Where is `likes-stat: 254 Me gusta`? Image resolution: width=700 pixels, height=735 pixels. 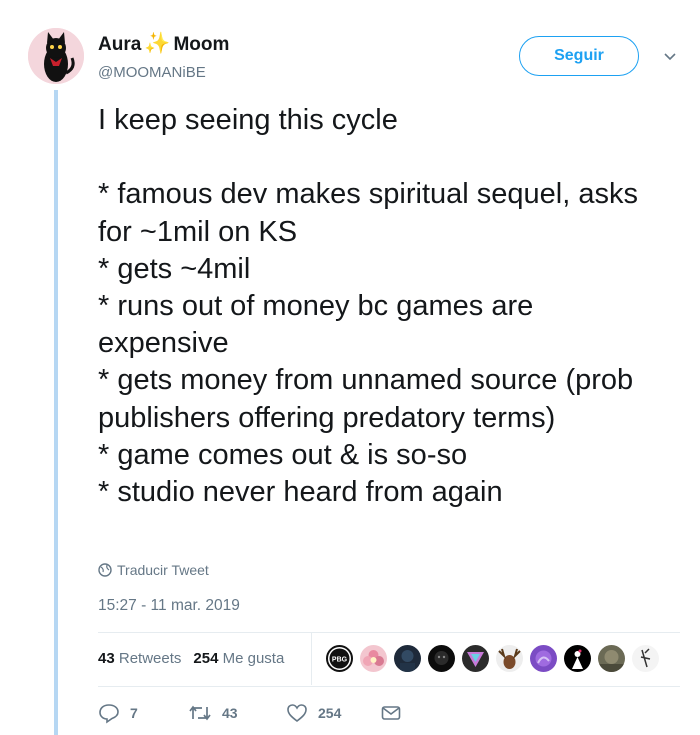
likes-stat: 254 Me gusta is located at coordinates (238, 658).